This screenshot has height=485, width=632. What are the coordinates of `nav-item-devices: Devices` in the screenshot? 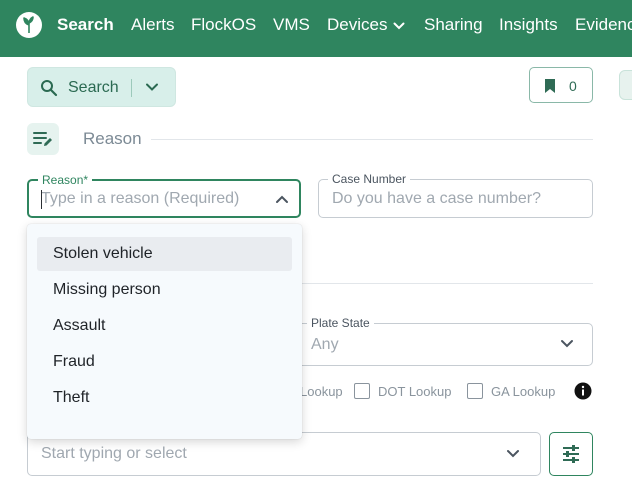 It's located at (366, 25).